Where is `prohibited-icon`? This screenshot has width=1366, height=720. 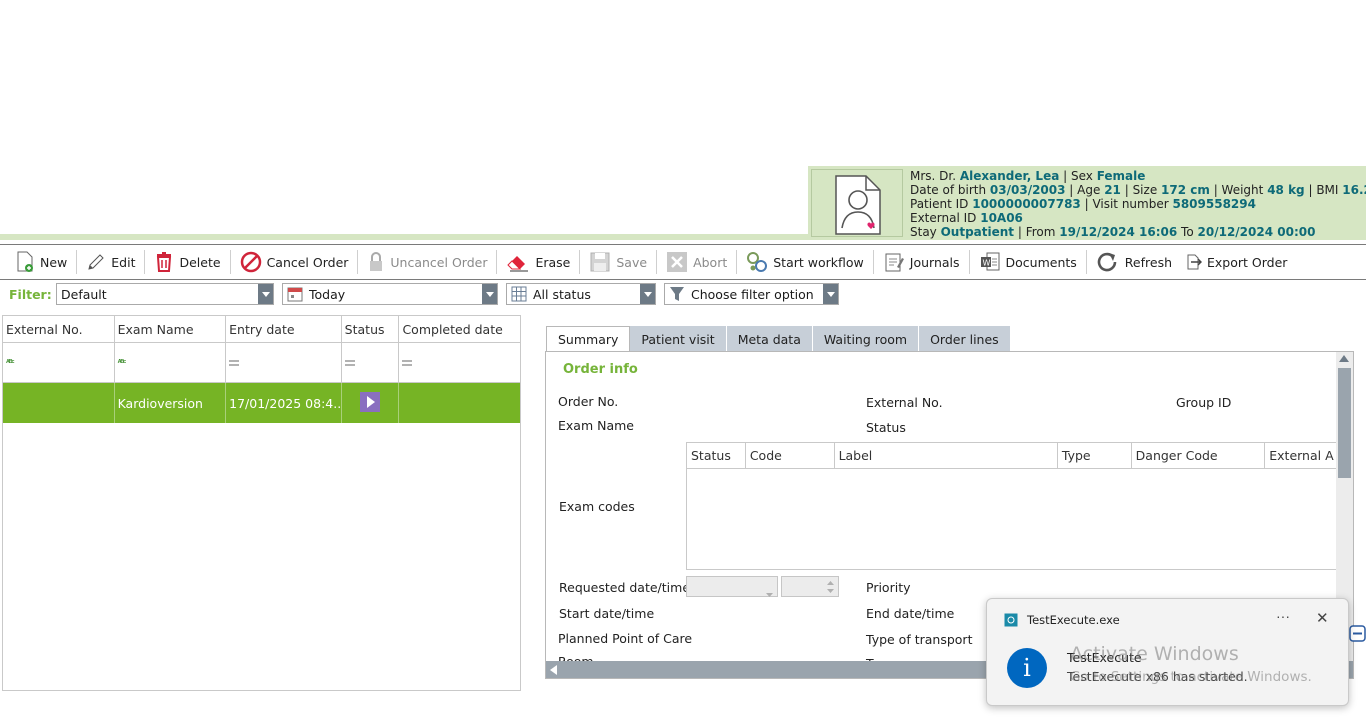 prohibited-icon is located at coordinates (250, 262).